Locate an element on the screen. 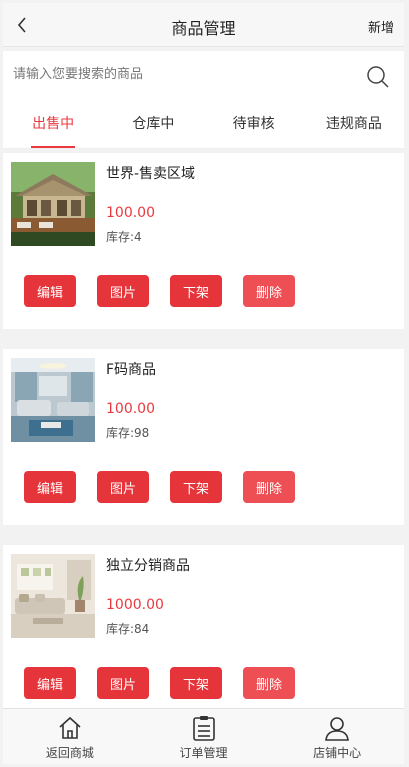 The width and height of the screenshot is (409, 767). tabbar-item-shop-center: 店铺中心 is located at coordinates (337, 736).